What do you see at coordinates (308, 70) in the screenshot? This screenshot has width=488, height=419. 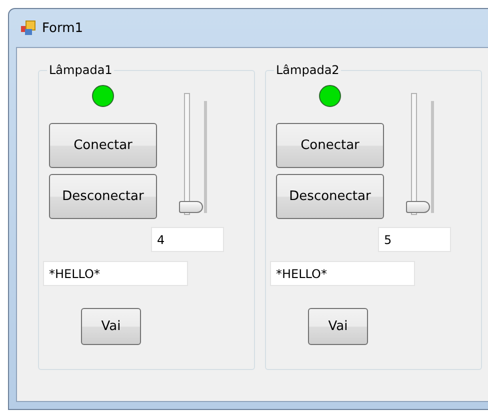 I see `group-title: Lâmpada2` at bounding box center [308, 70].